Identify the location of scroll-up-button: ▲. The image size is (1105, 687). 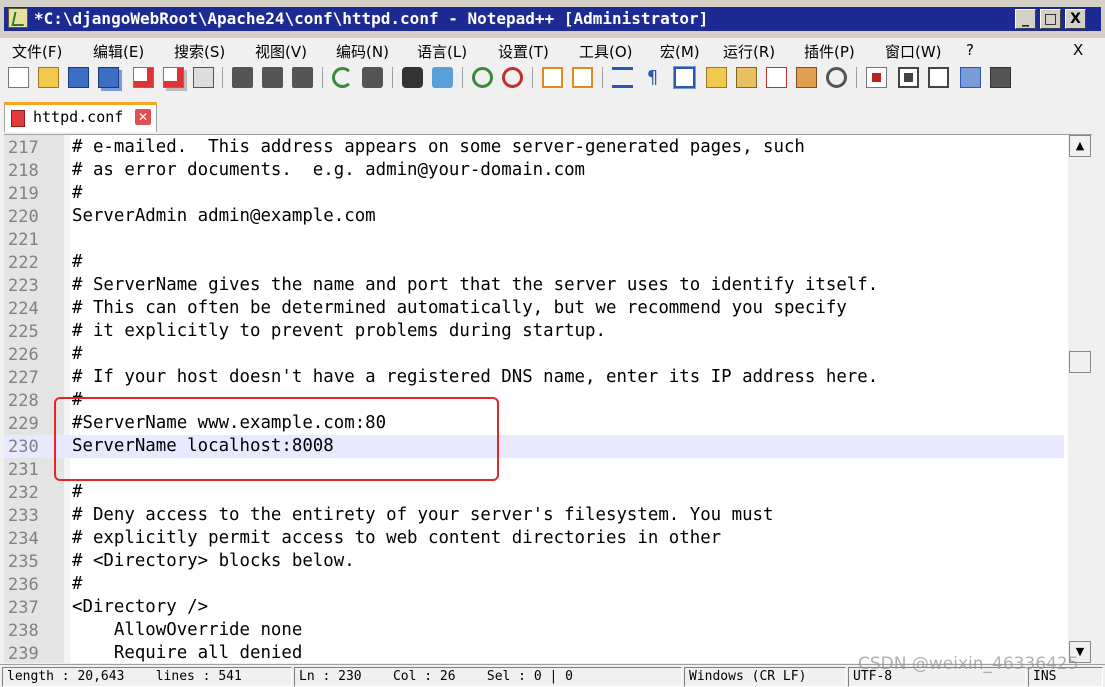
(1080, 146).